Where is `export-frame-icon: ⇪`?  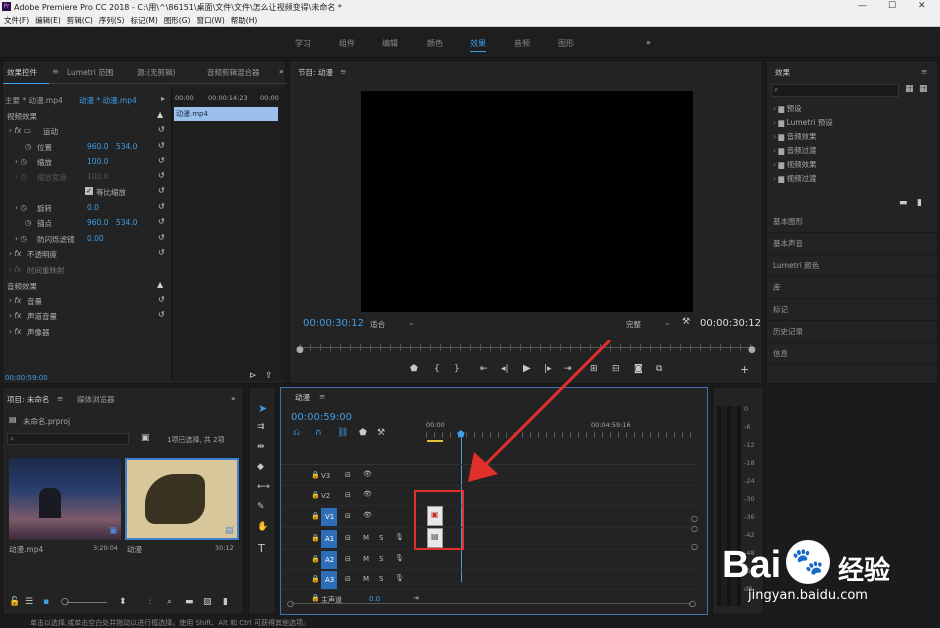 export-frame-icon: ⇪ is located at coordinates (269, 376).